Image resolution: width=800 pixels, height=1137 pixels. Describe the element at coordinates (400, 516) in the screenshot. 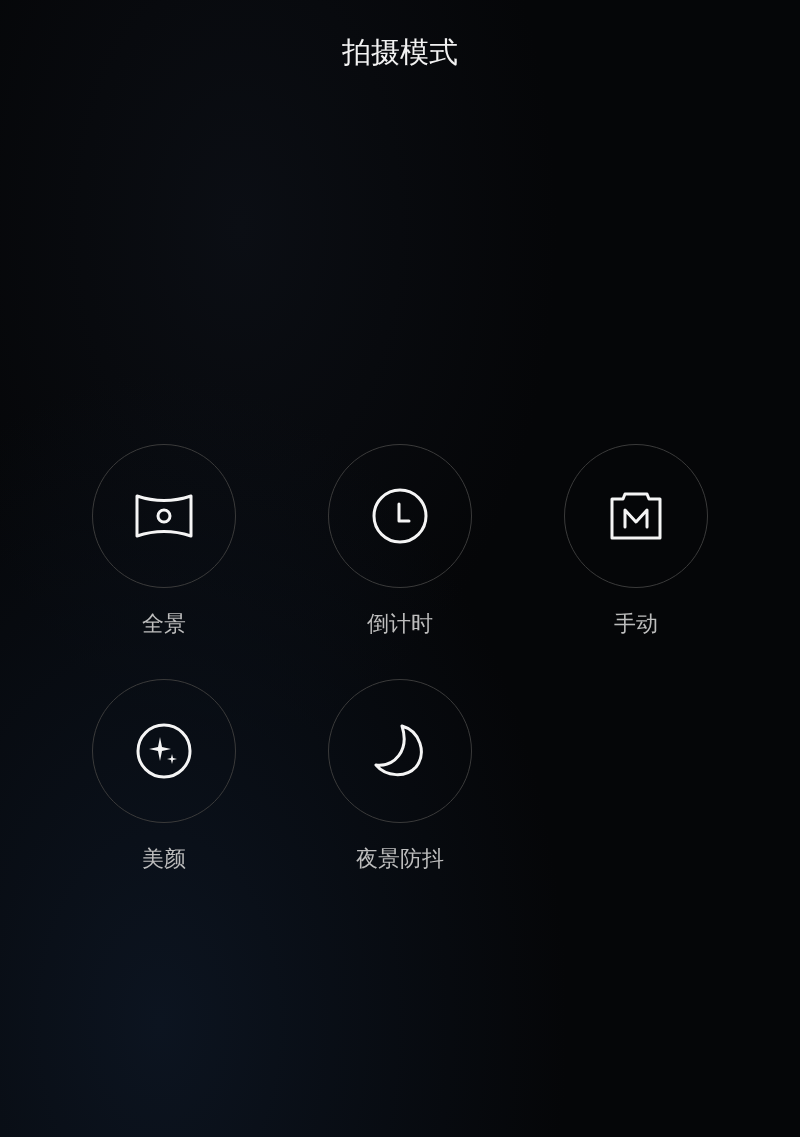

I see `clock-icon` at that location.